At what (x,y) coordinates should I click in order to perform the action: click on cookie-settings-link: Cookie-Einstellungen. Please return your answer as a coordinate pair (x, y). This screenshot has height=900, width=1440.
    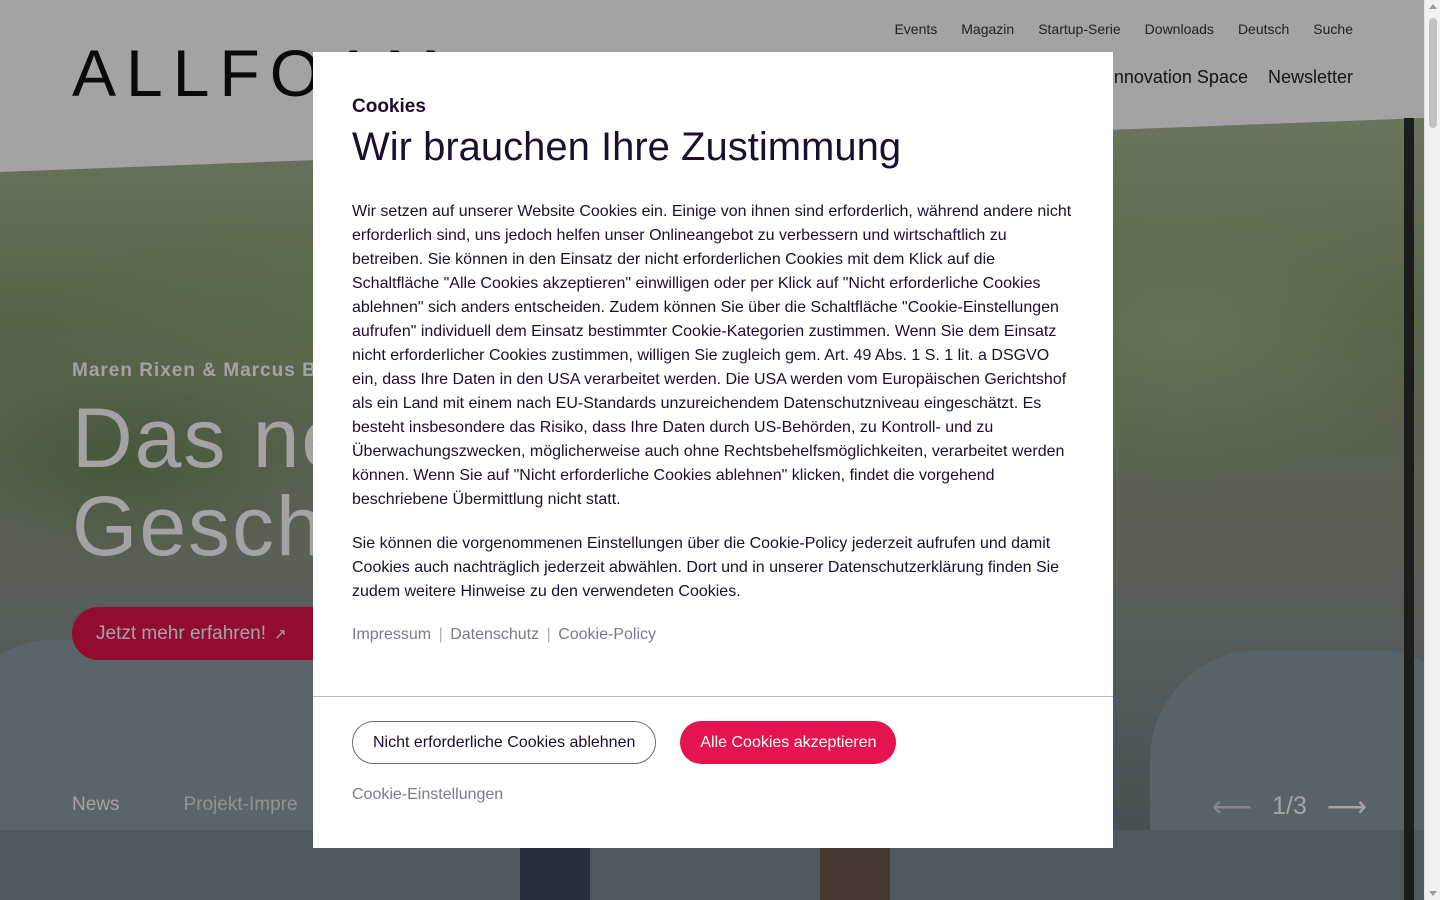
    Looking at the image, I should click on (427, 795).